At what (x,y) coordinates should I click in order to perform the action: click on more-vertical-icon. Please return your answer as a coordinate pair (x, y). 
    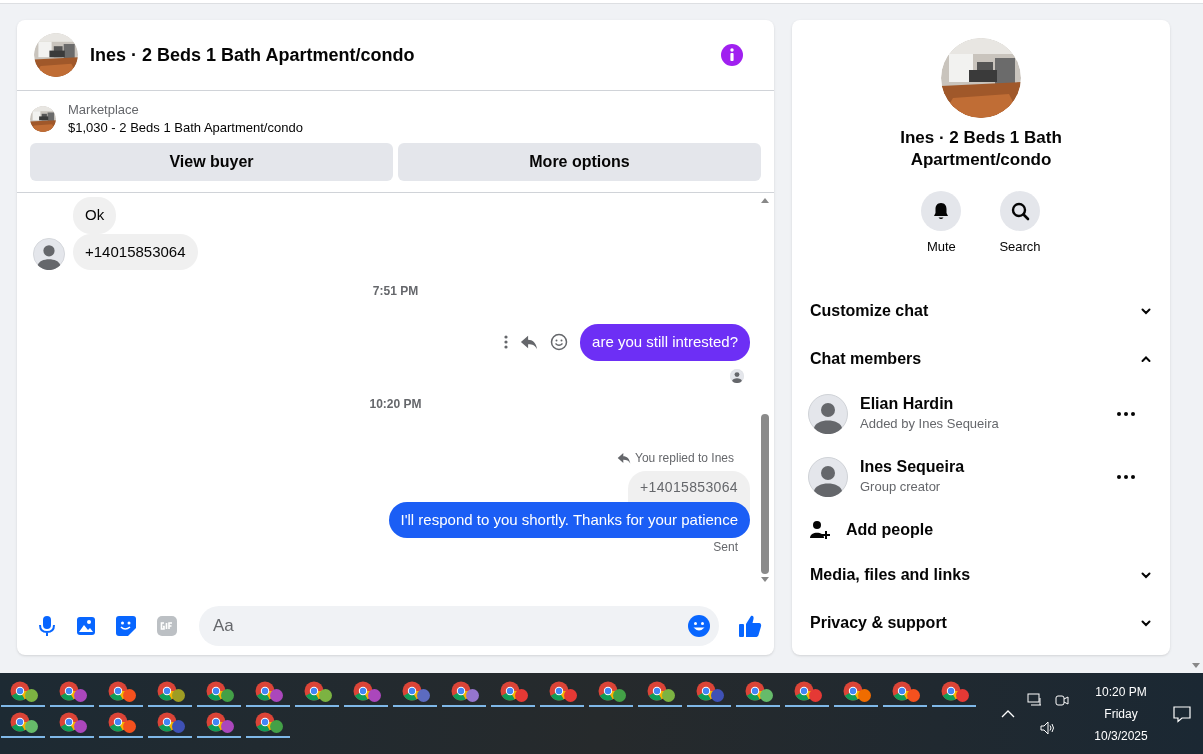
    Looking at the image, I should click on (506, 342).